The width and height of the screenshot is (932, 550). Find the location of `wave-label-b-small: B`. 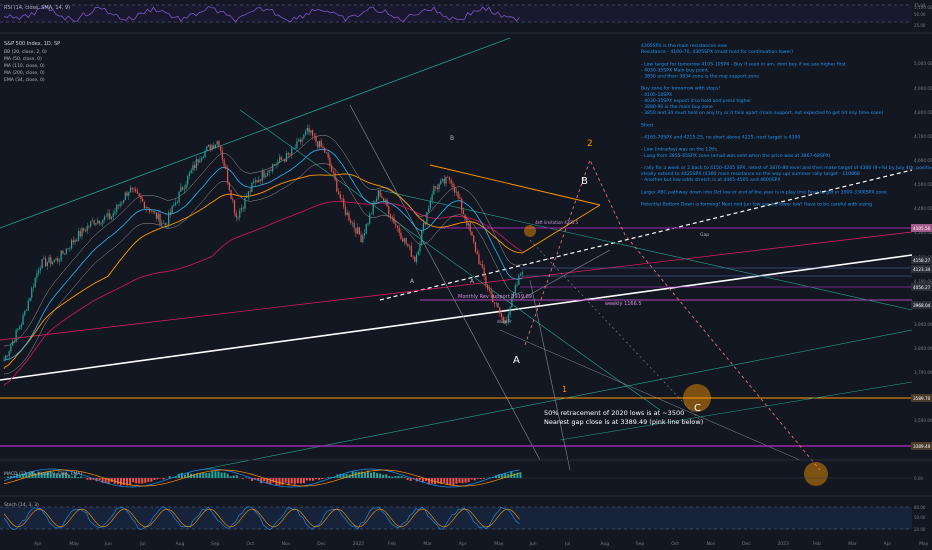

wave-label-b-small: B is located at coordinates (452, 138).